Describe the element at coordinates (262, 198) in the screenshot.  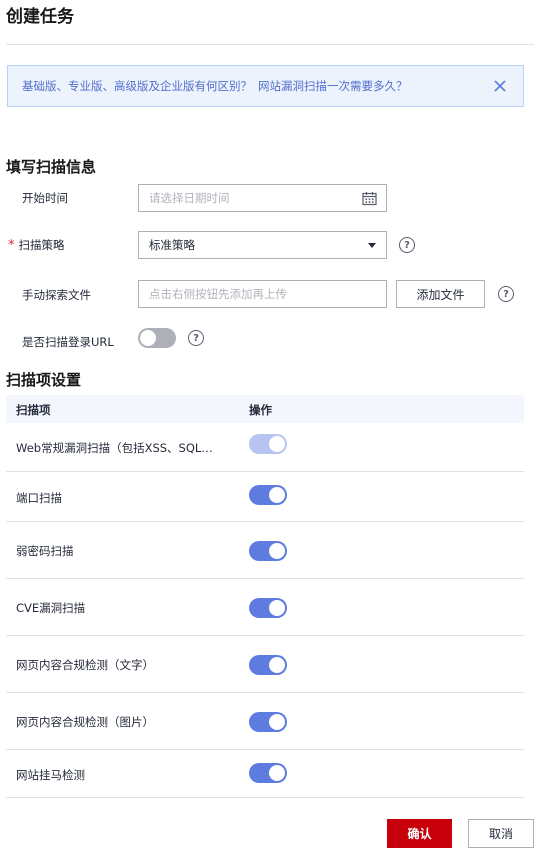
I see `start-time-picker: 请选择日期时间` at that location.